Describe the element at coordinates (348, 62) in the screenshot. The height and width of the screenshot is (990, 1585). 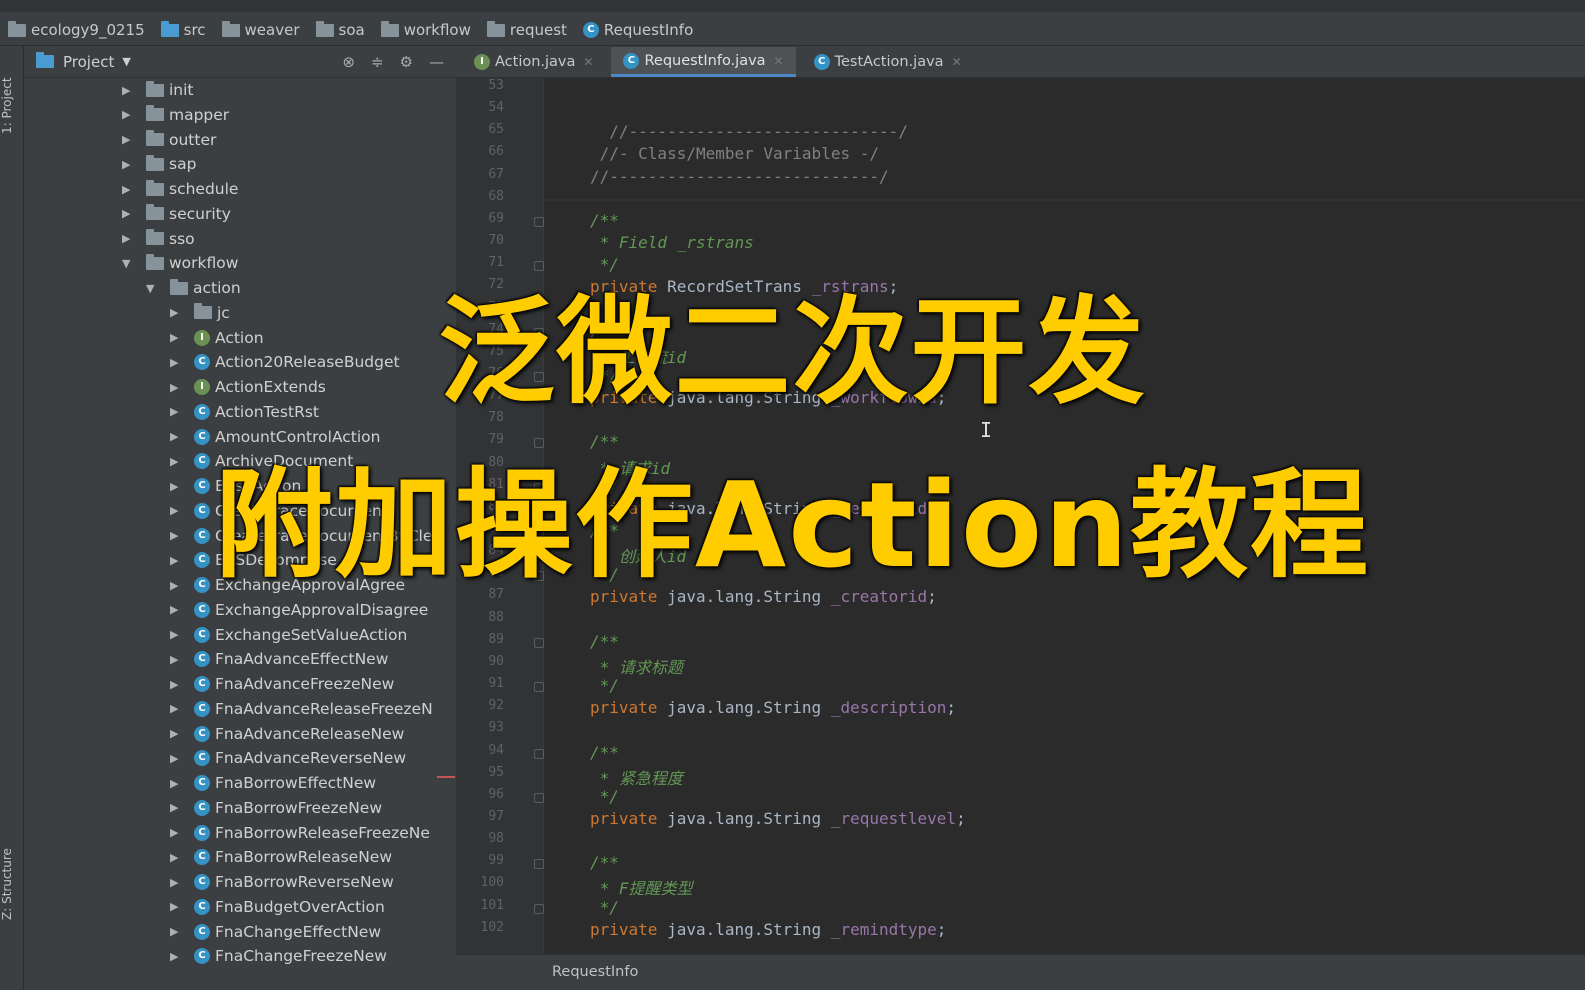
I see `locate-icon: ⊗` at that location.